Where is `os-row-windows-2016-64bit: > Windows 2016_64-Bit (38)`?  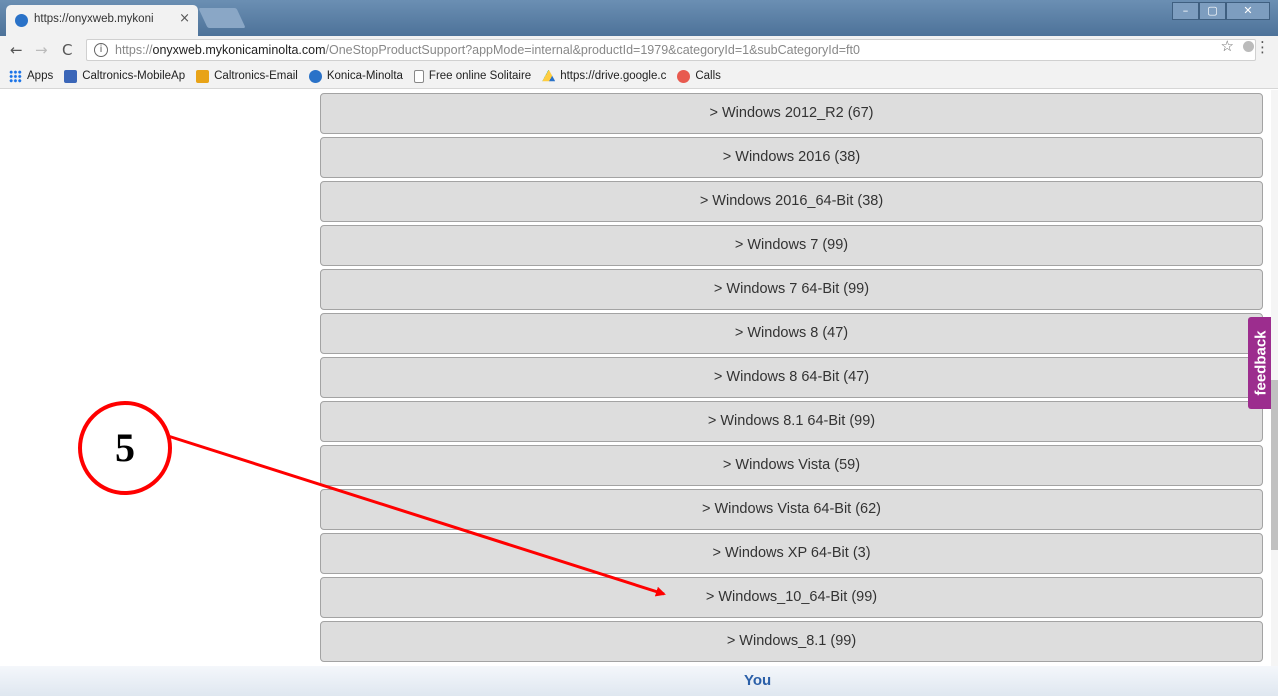 os-row-windows-2016-64bit: > Windows 2016_64-Bit (38) is located at coordinates (791, 201).